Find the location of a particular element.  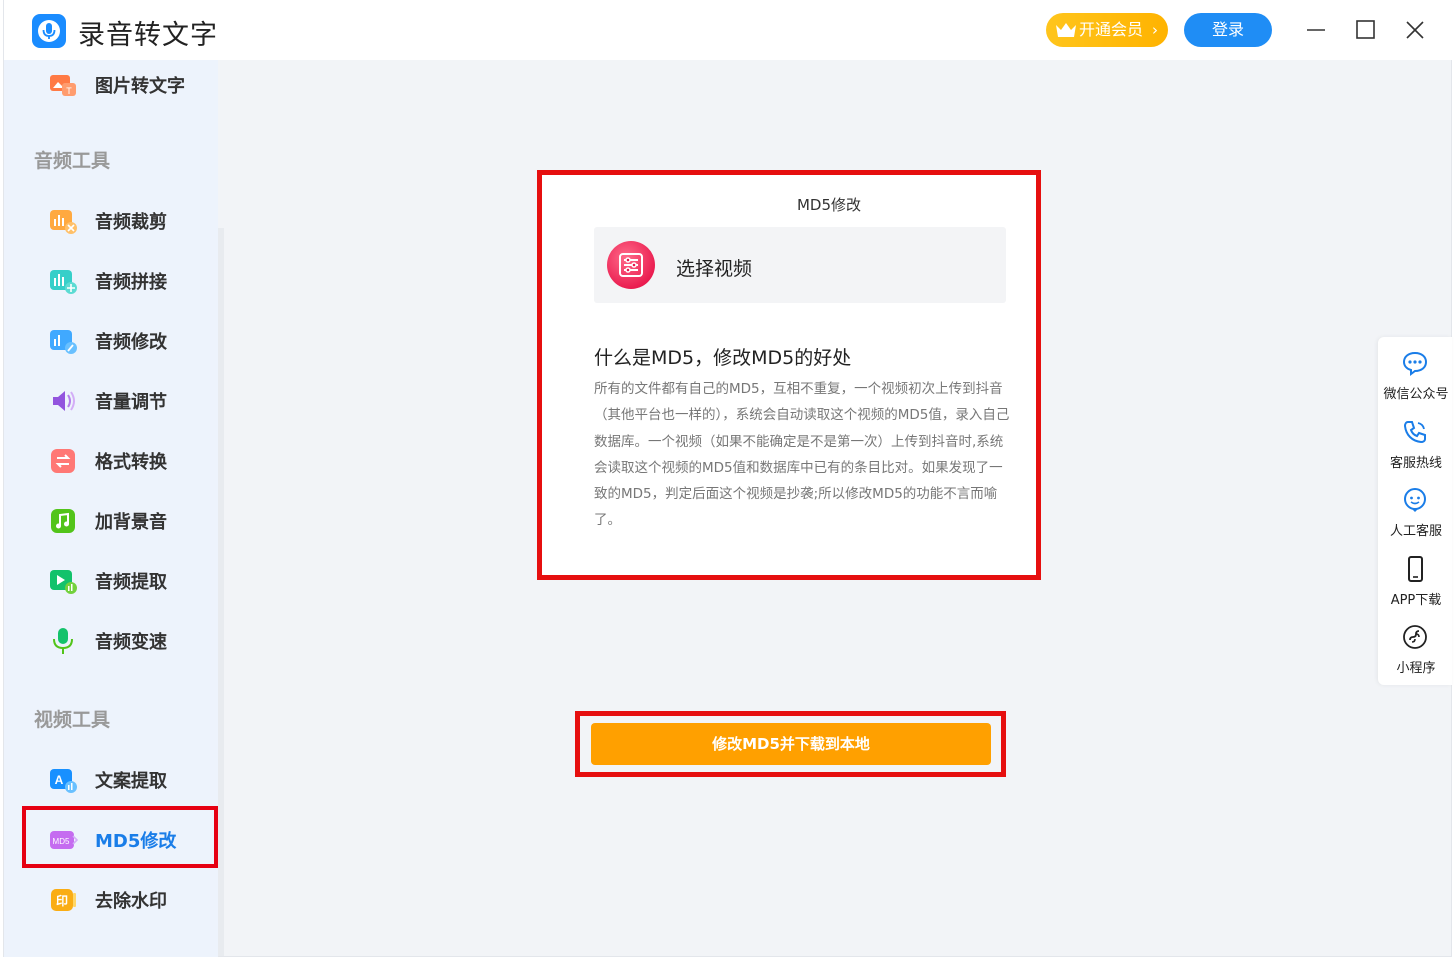

login-button: 登录 is located at coordinates (1228, 30).